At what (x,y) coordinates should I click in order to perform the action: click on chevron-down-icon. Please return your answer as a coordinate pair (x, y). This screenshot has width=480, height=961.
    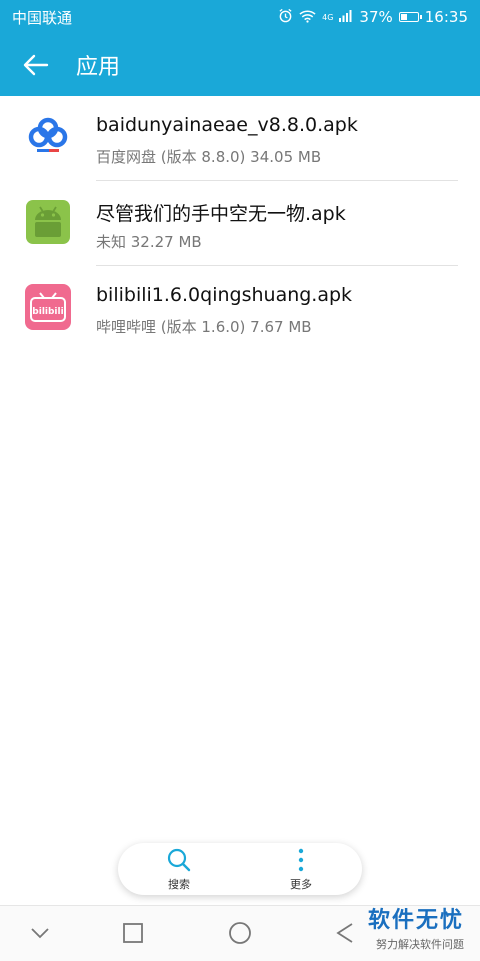
    Looking at the image, I should click on (40, 933).